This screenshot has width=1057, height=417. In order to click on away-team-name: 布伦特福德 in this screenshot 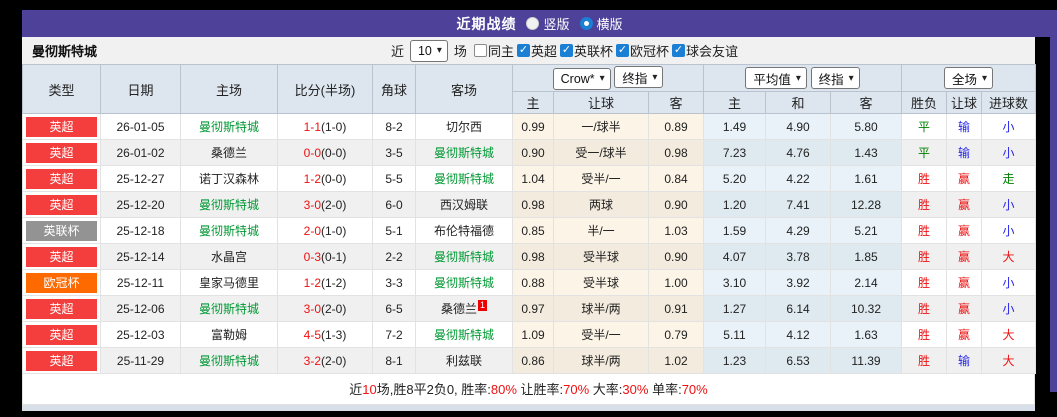, I will do `click(464, 231)`.